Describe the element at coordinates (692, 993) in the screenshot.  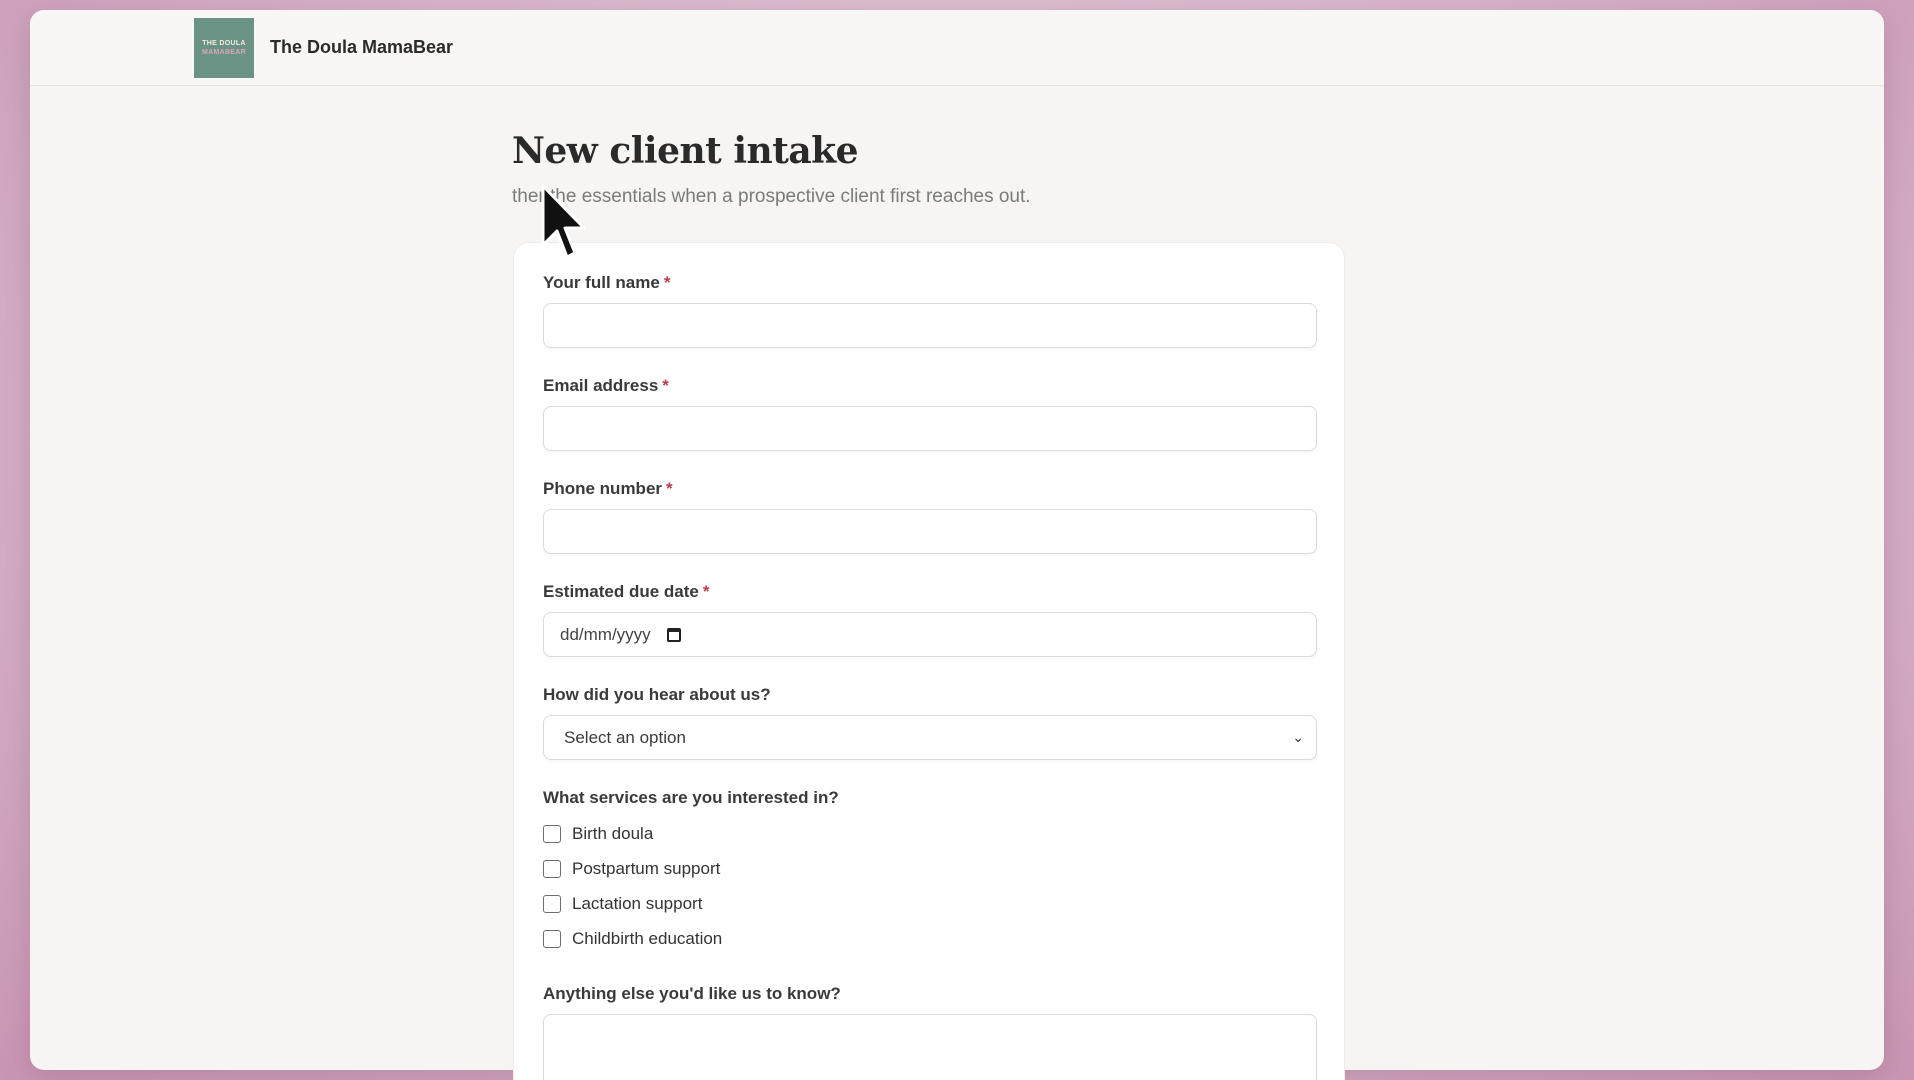
I see `notes-label: Anything else you'd like us to know?` at that location.